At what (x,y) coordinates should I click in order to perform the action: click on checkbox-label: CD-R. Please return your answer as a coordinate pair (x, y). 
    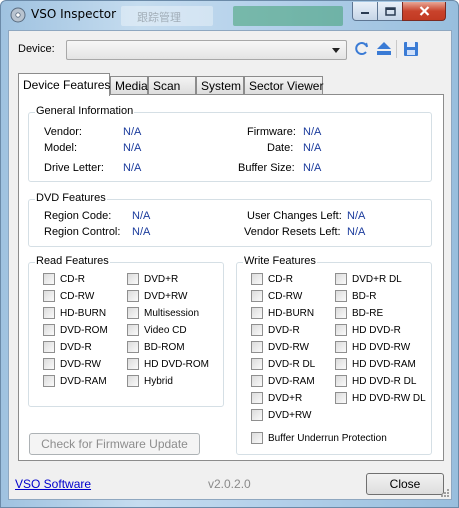
    Looking at the image, I should click on (72, 279).